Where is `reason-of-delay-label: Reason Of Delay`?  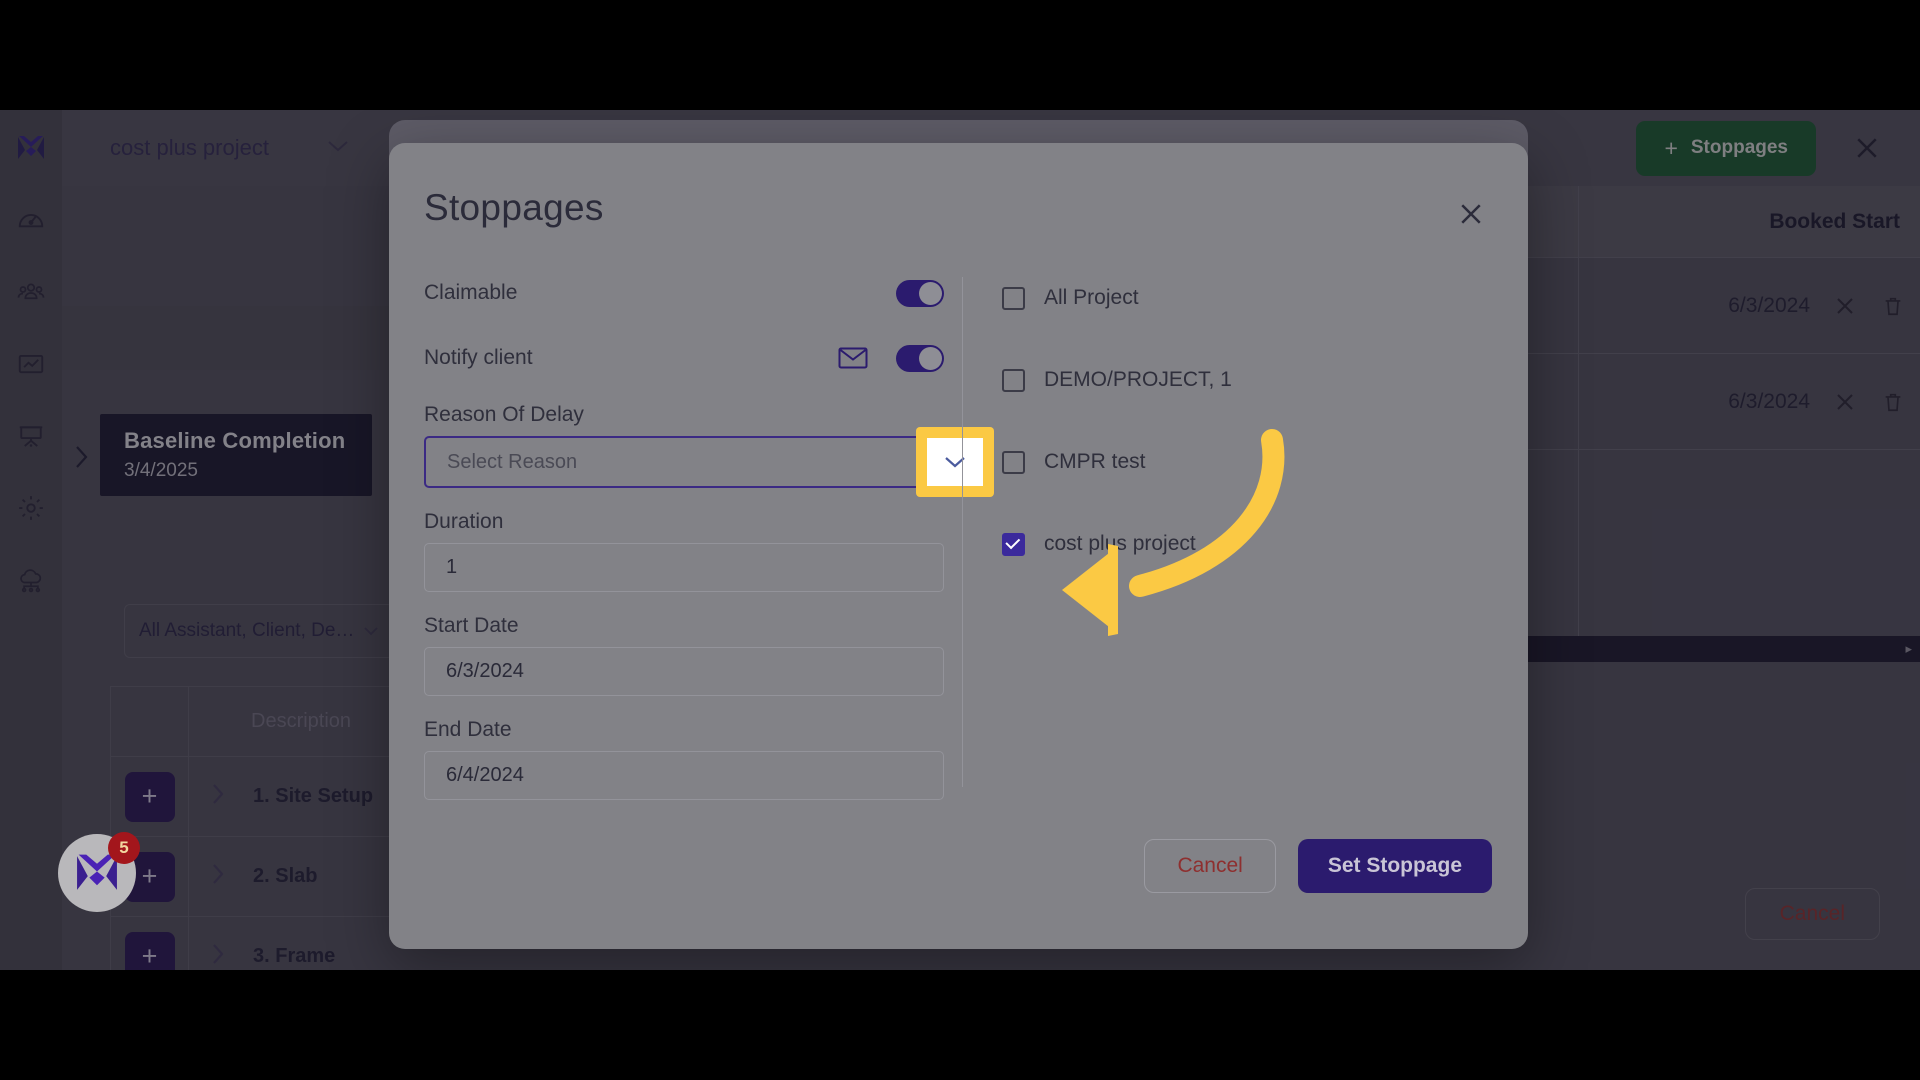 reason-of-delay-label: Reason Of Delay is located at coordinates (504, 414).